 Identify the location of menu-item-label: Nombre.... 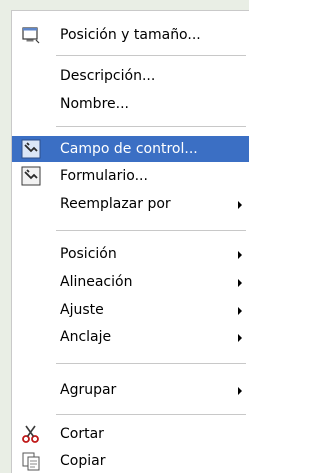
(94, 104).